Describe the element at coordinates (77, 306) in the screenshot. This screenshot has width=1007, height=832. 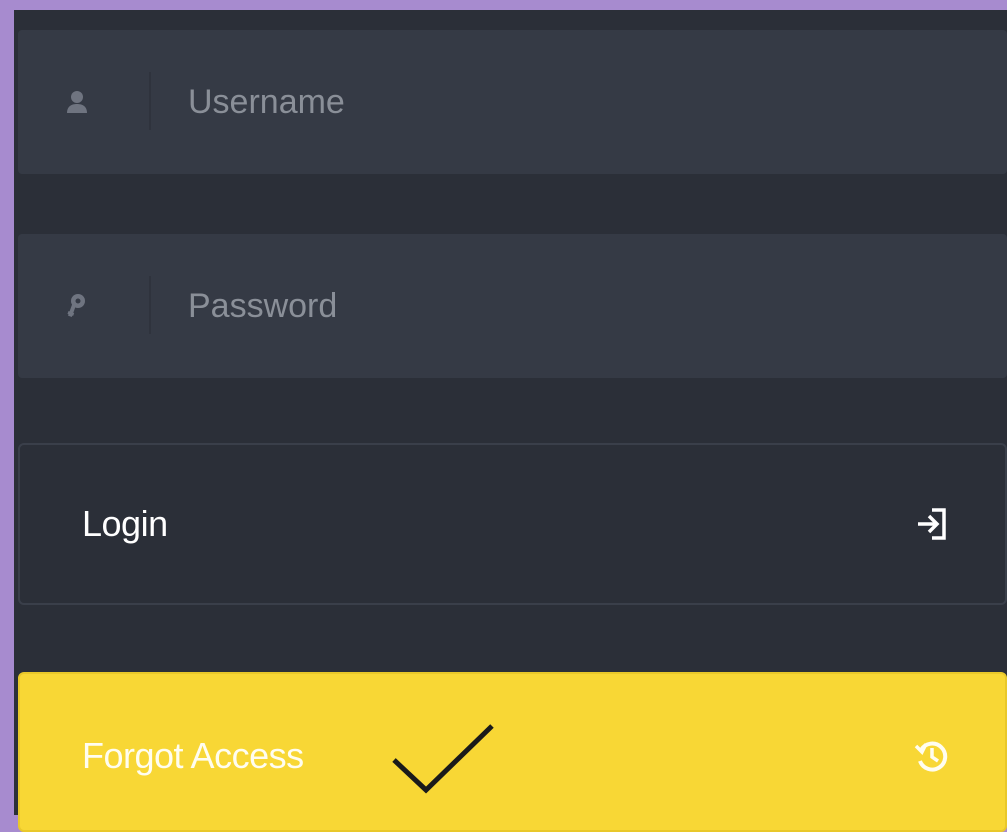
I see `key-icon` at that location.